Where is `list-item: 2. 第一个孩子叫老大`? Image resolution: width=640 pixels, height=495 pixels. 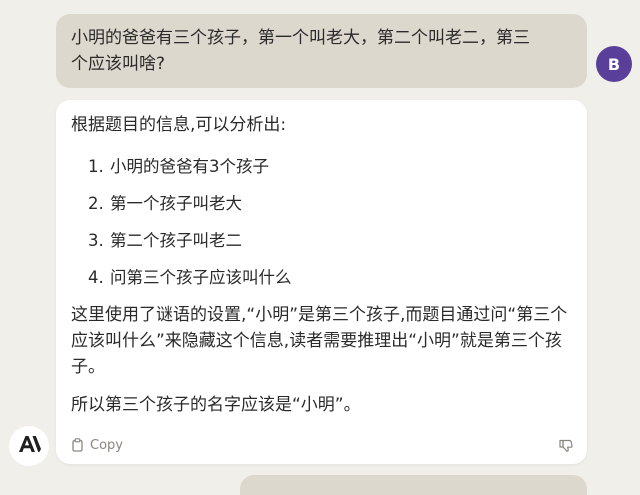
list-item: 2. 第一个孩子叫老大 is located at coordinates (321, 204).